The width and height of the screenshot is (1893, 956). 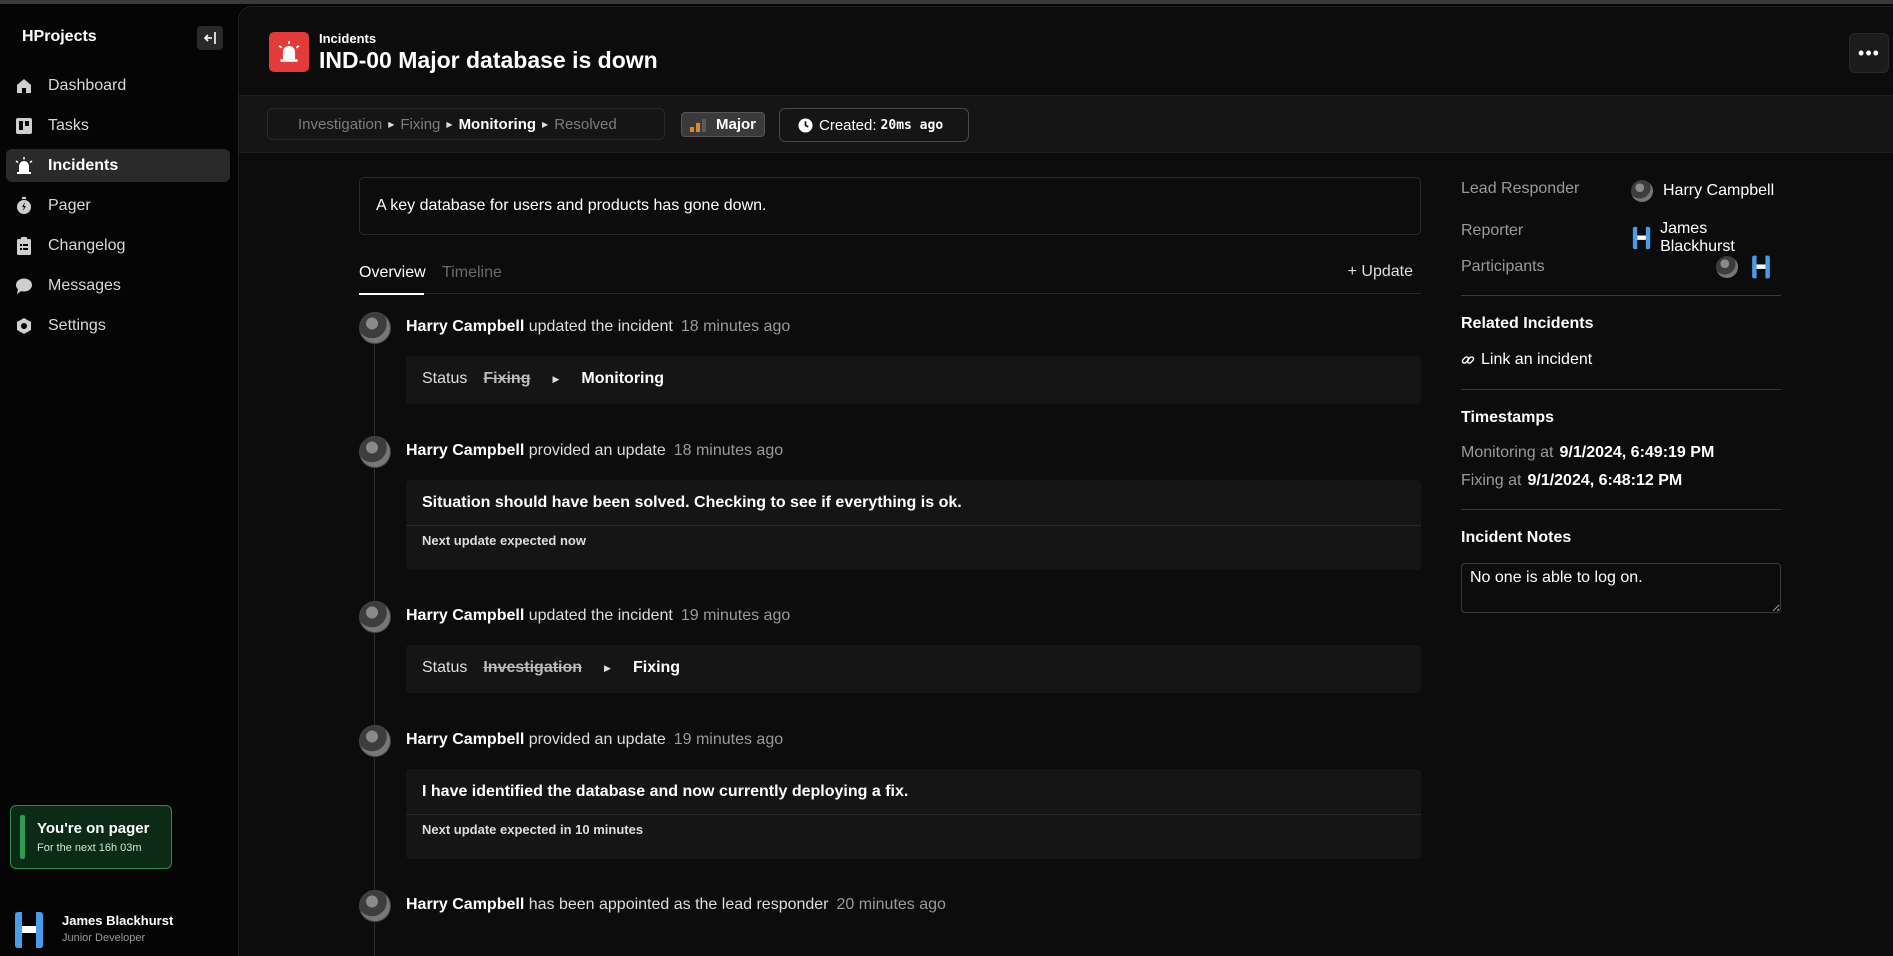 I want to click on severity-badge: Major, so click(x=723, y=124).